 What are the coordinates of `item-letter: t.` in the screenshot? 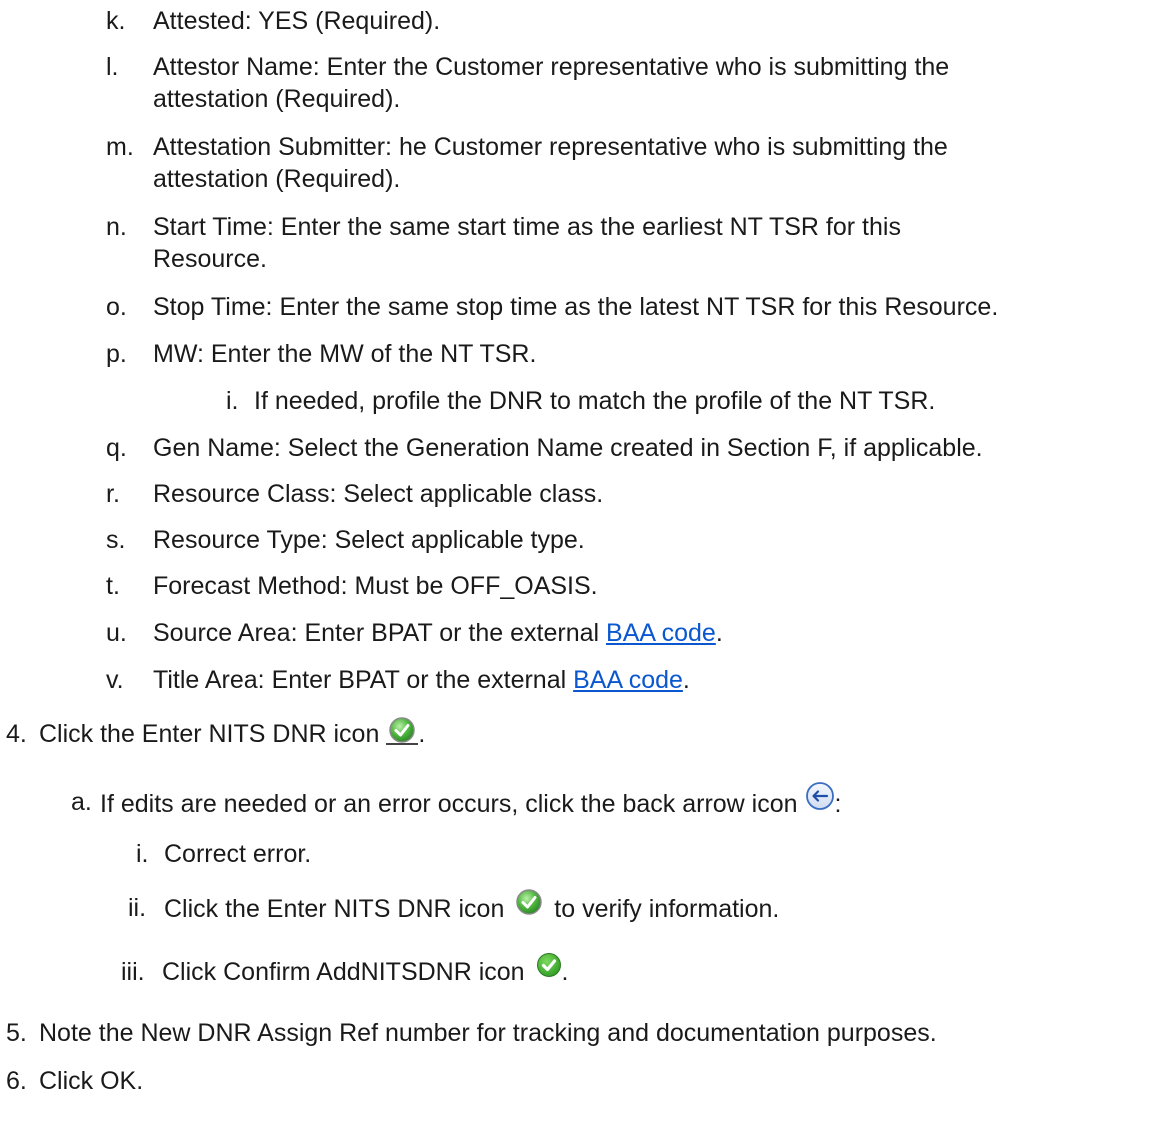 It's located at (113, 586).